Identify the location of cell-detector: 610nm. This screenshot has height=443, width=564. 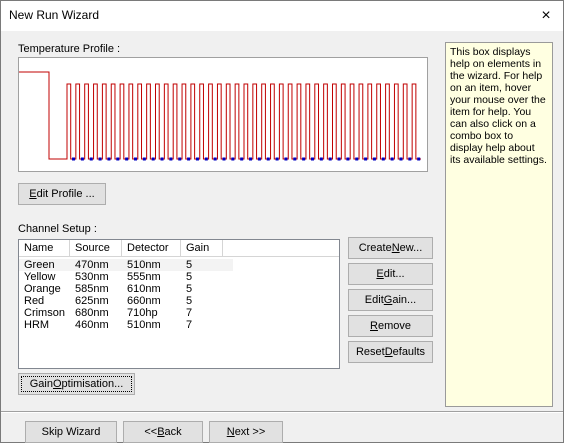
(144, 289).